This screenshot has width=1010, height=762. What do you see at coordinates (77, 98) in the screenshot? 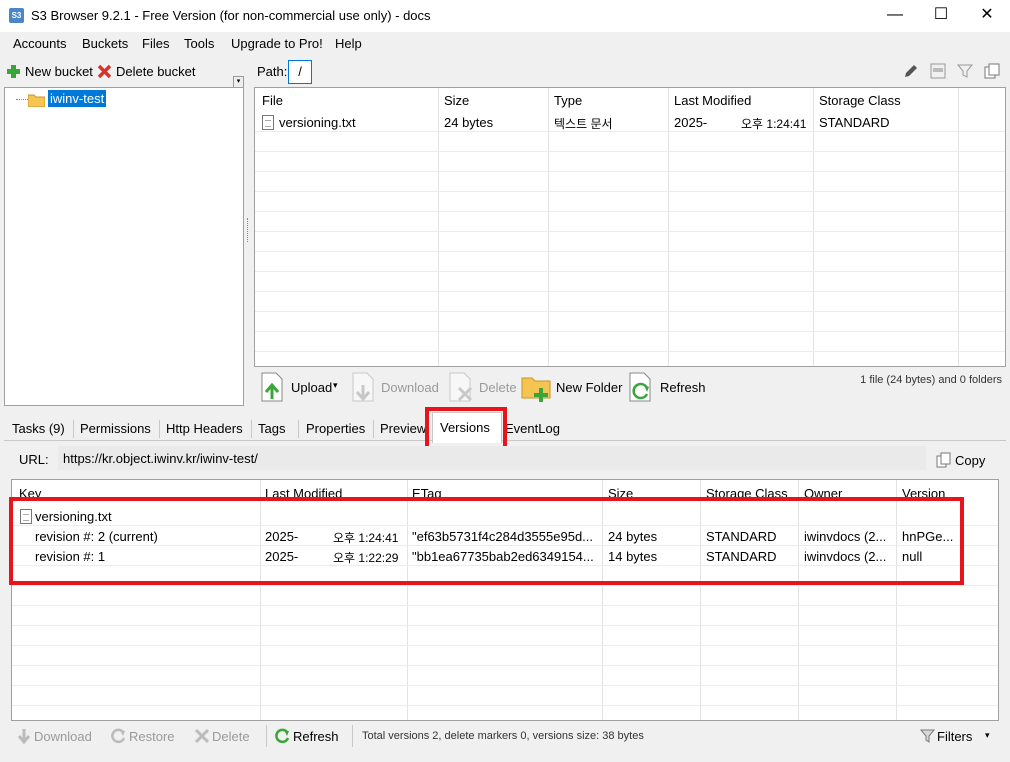
I see `bucket-name: iwinv-test` at bounding box center [77, 98].